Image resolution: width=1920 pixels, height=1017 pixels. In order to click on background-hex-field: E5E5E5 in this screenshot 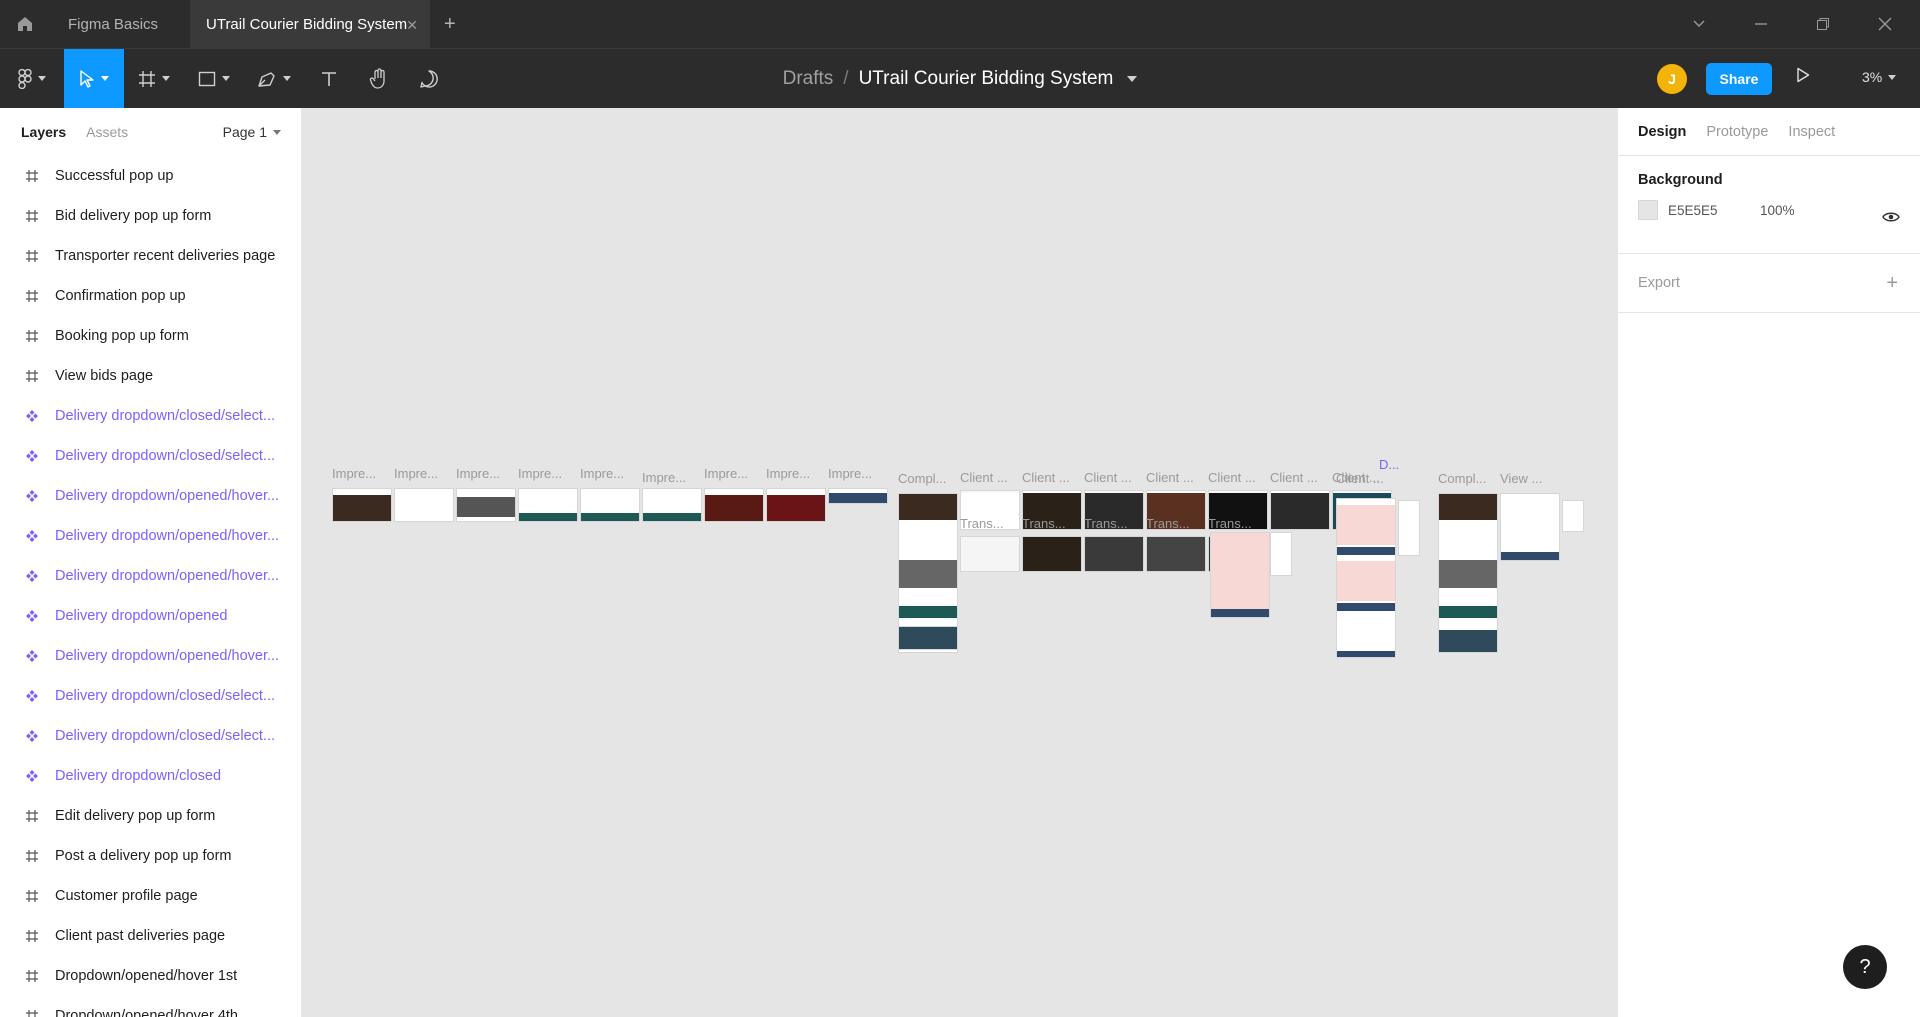, I will do `click(1714, 210)`.